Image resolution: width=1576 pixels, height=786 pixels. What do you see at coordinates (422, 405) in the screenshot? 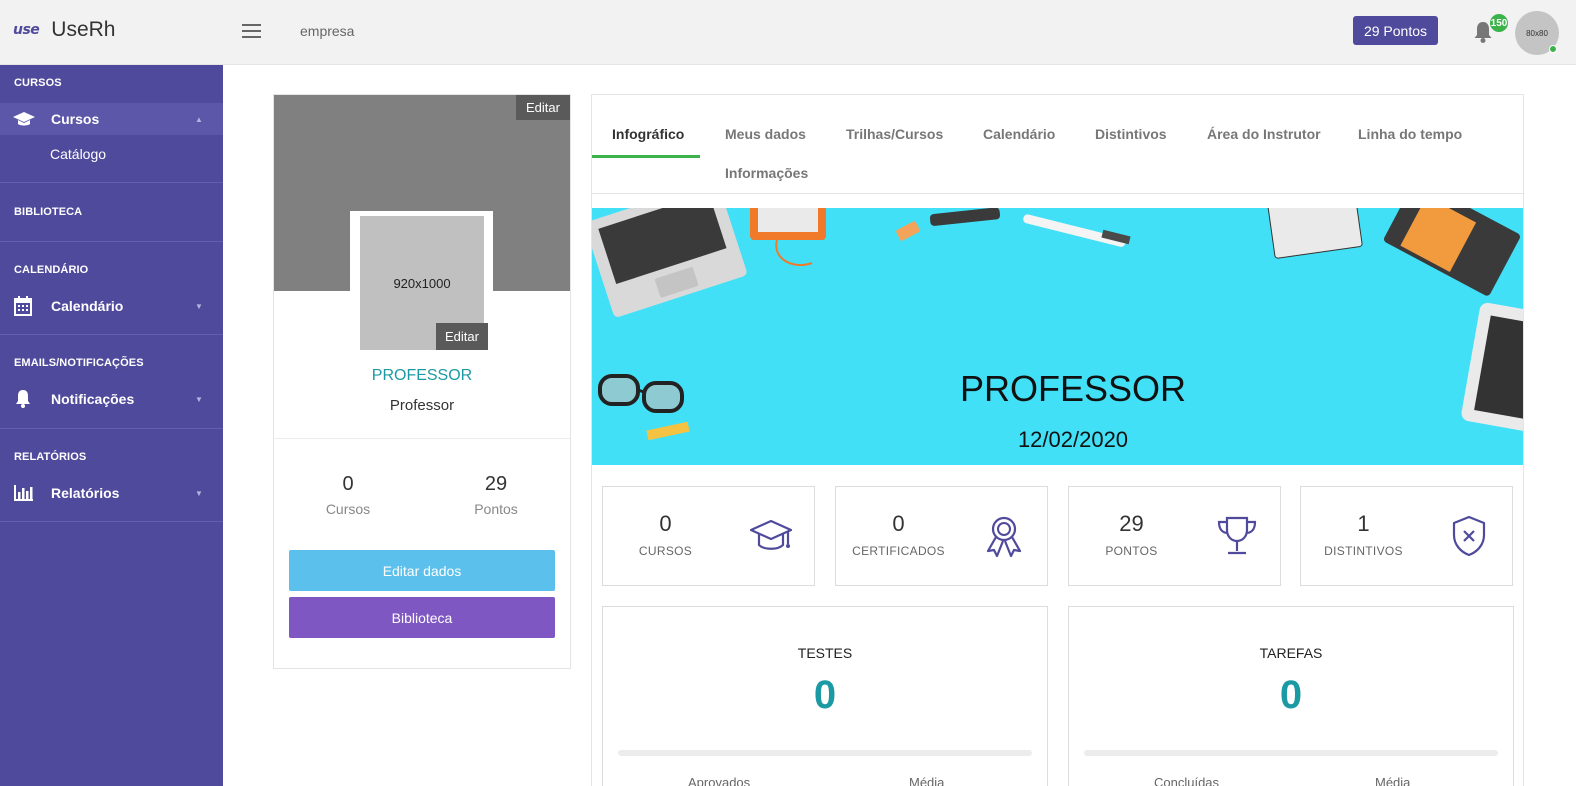
I see `profile-role: Professor` at bounding box center [422, 405].